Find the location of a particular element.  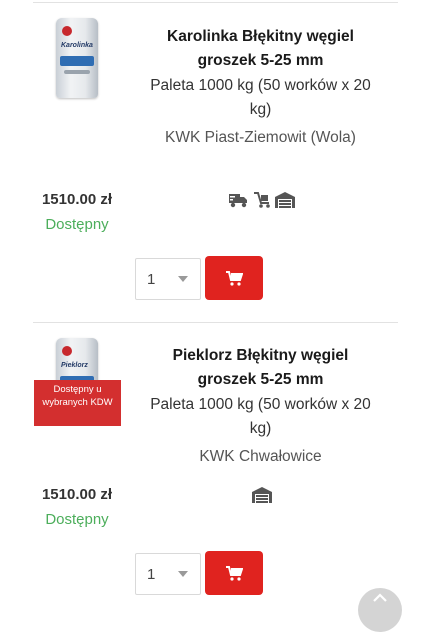

product-mine: KWK Piast-Ziemowit (Wola) is located at coordinates (260, 137).